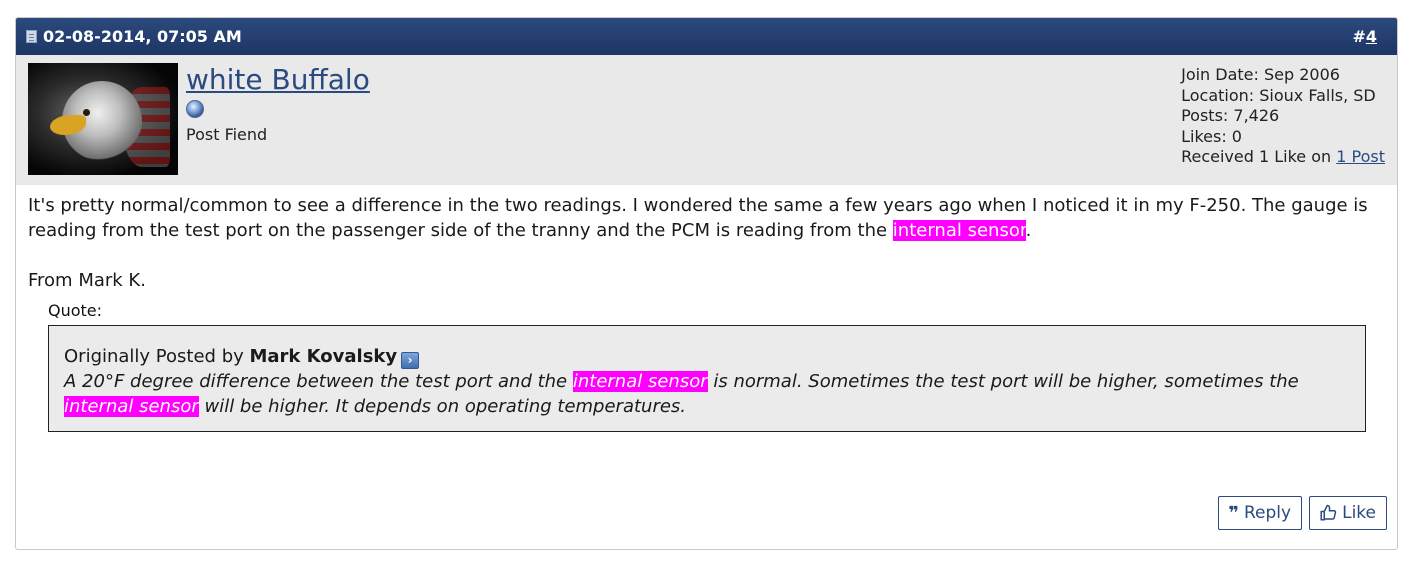 Image resolution: width=1403 pixels, height=566 pixels. Describe the element at coordinates (75, 310) in the screenshot. I see `quote-label: Quote:` at that location.